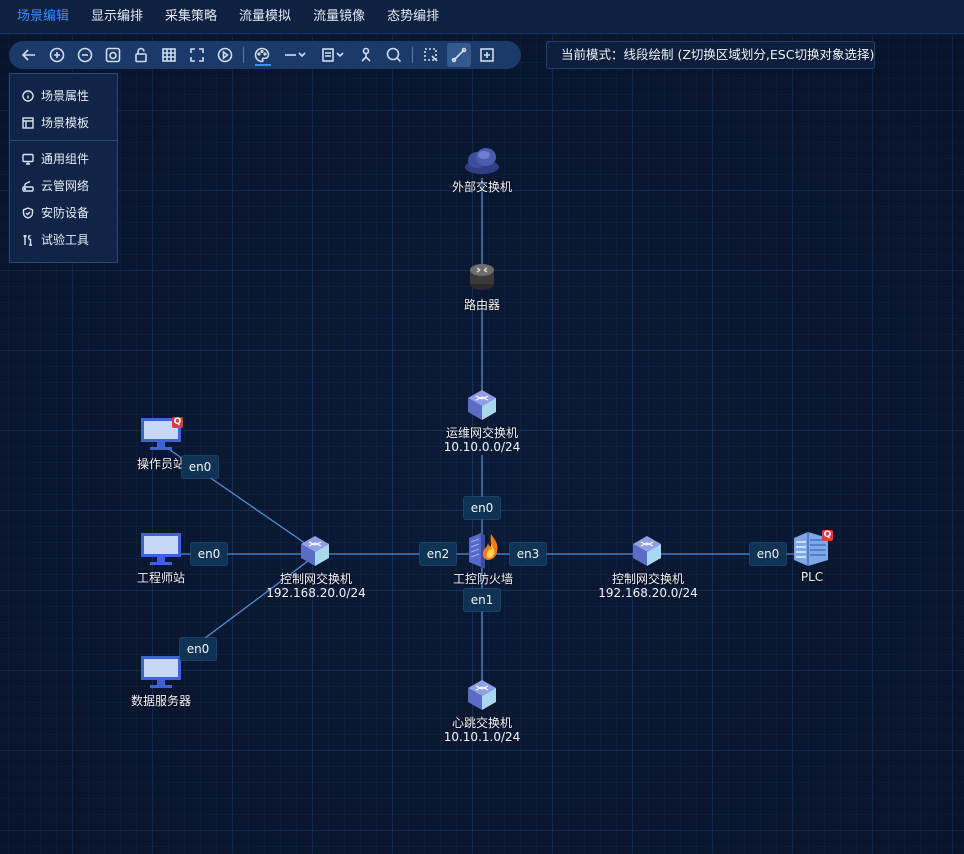 The image size is (964, 854). I want to click on palette-icon, so click(262, 55).